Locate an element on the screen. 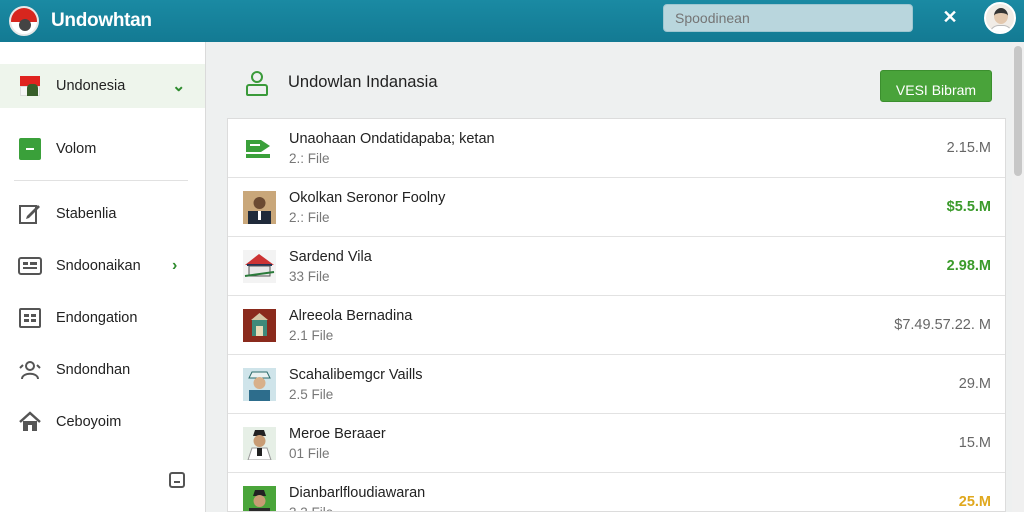  file-name: Scahalibemgcr Vaills is located at coordinates (356, 375).